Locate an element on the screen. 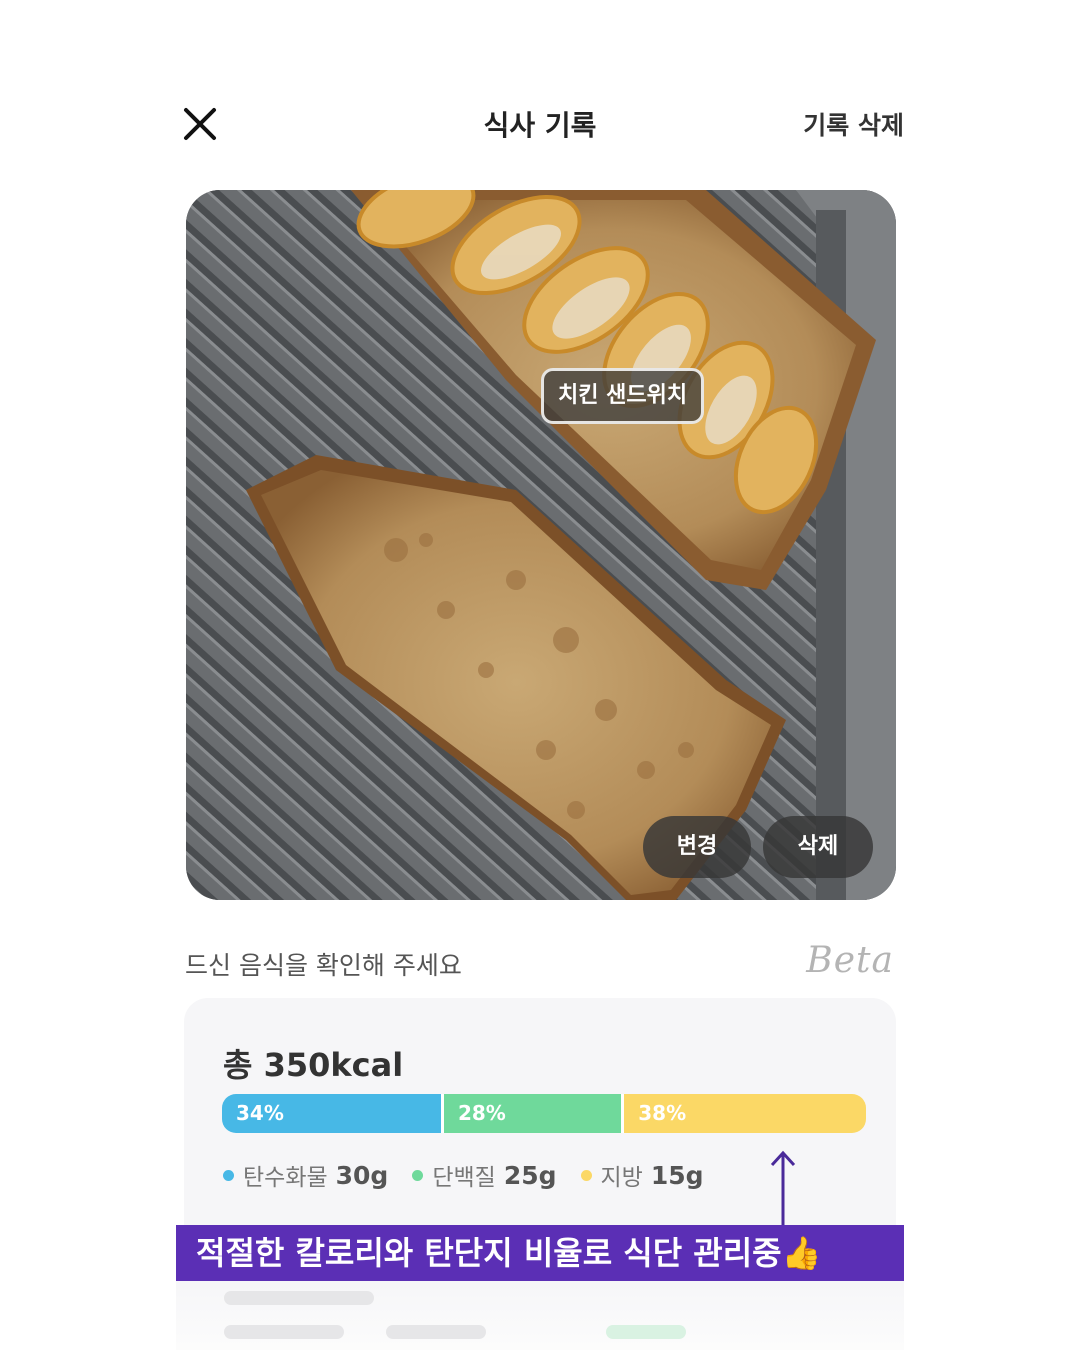 This screenshot has height=1350, width=1080. fat-dot-icon is located at coordinates (586, 1175).